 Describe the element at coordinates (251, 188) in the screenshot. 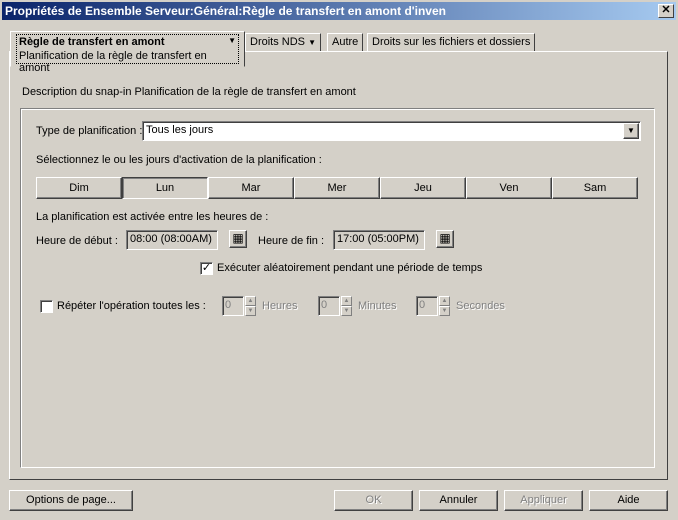

I see `day-button-mar: Mar` at that location.